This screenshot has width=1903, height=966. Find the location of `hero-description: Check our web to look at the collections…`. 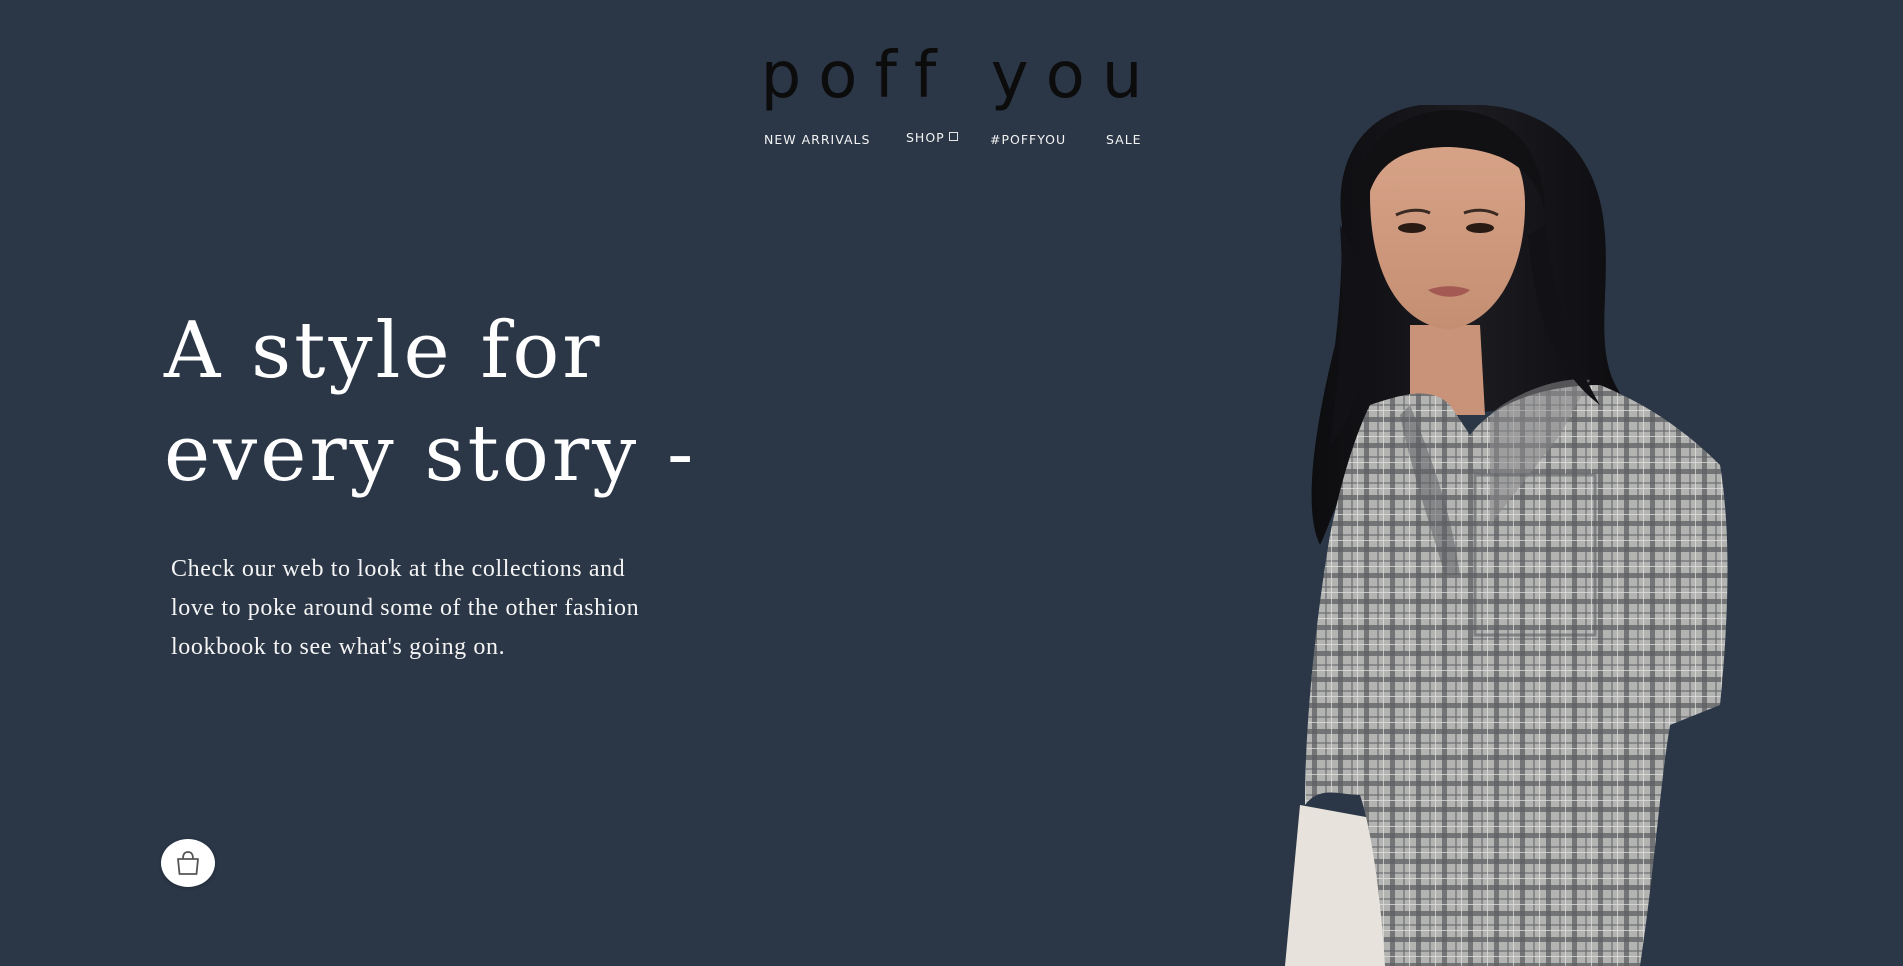

hero-description: Check our web to look at the collections… is located at coordinates (451, 608).